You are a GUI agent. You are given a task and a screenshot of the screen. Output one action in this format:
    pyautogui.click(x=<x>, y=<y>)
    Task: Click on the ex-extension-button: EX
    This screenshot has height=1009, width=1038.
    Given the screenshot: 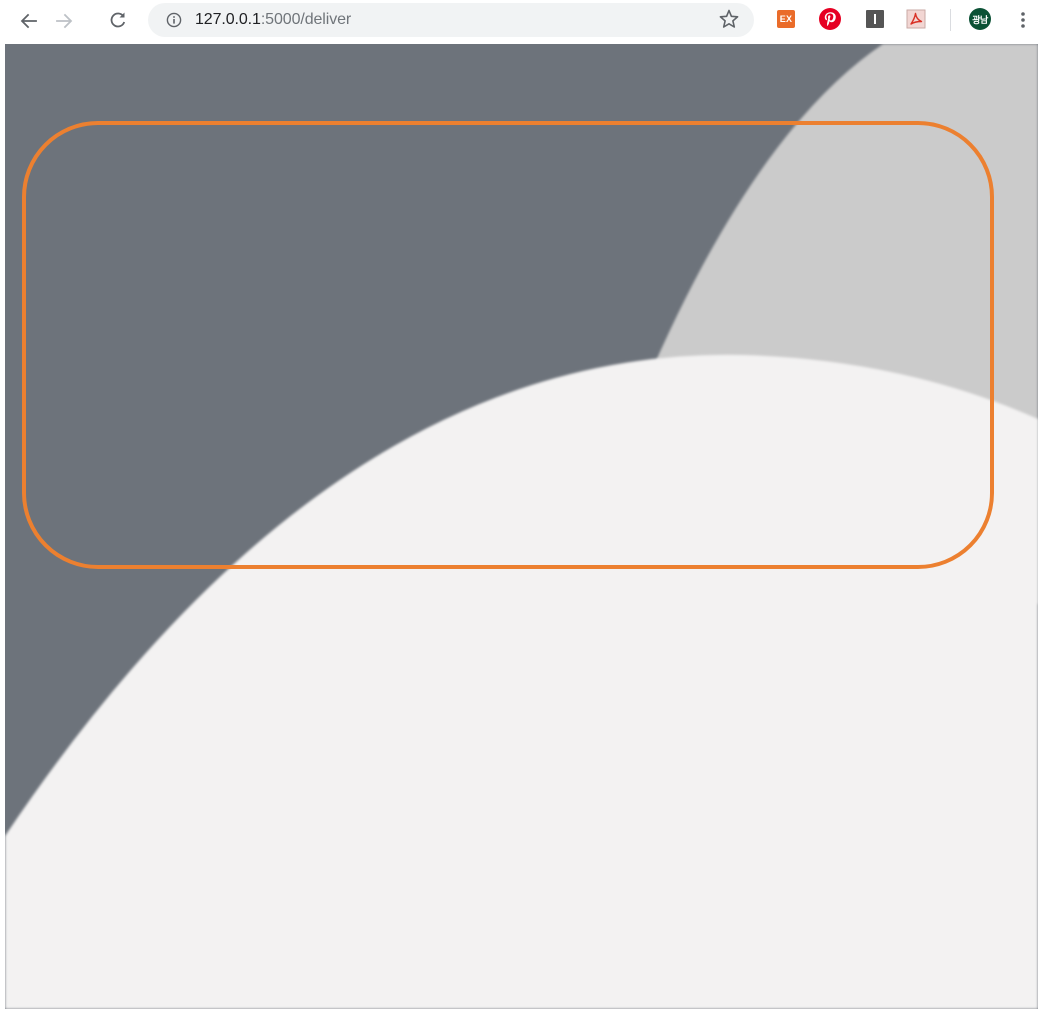 What is the action you would take?
    pyautogui.click(x=786, y=19)
    